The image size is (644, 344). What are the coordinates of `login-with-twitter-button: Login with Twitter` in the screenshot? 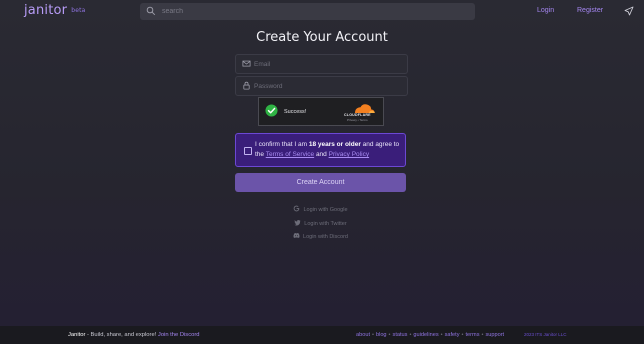 It's located at (320, 224).